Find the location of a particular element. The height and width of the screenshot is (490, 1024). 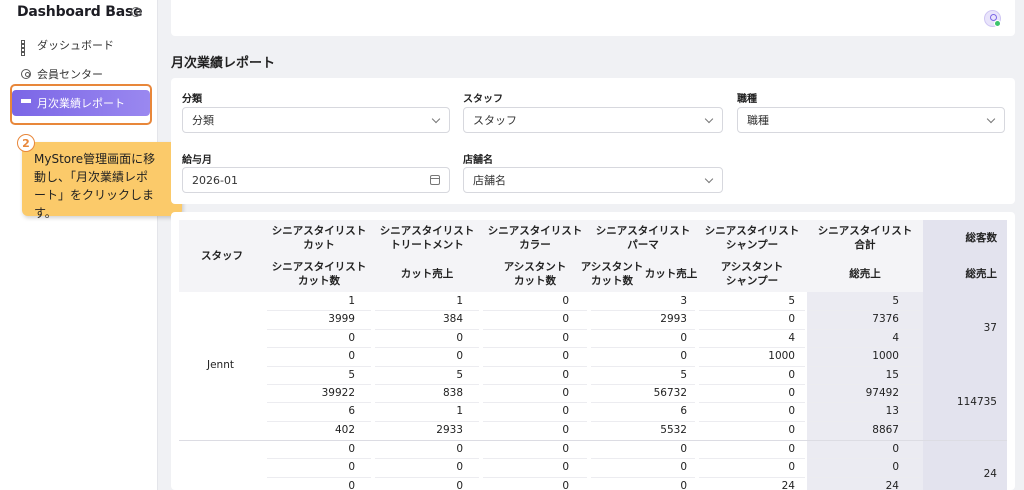

table-cell: 1000 is located at coordinates (885, 356).